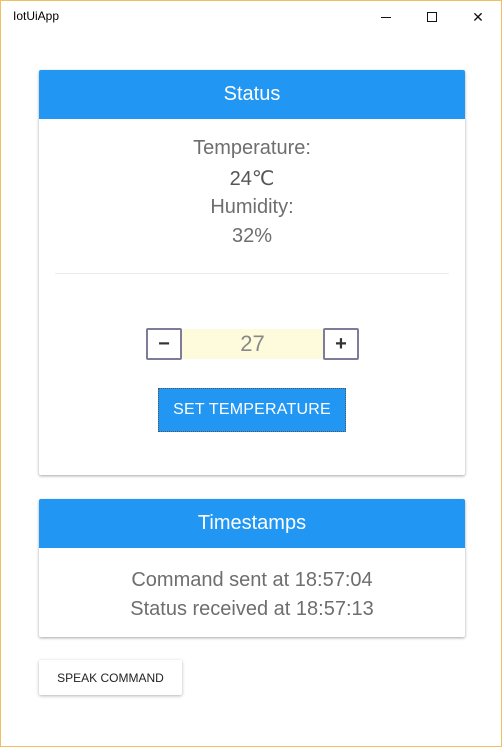  Describe the element at coordinates (251, 17) in the screenshot. I see `title-bar: IotUiApp ✕` at that location.